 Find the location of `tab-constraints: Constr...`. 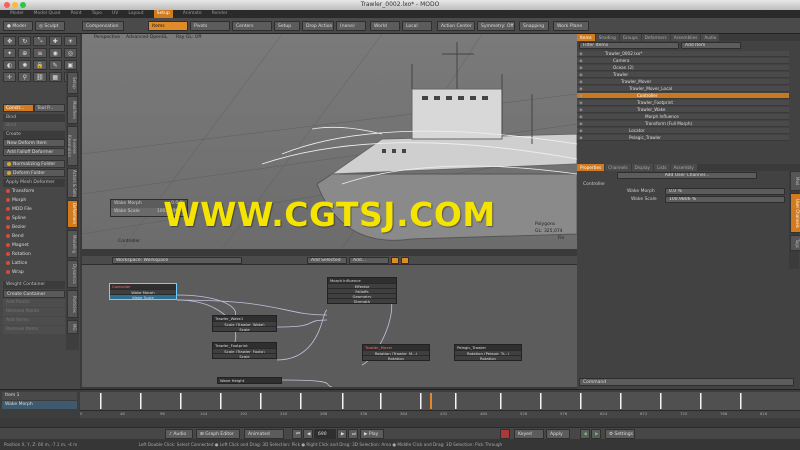

tab-constraints: Constr... is located at coordinates (18, 108).